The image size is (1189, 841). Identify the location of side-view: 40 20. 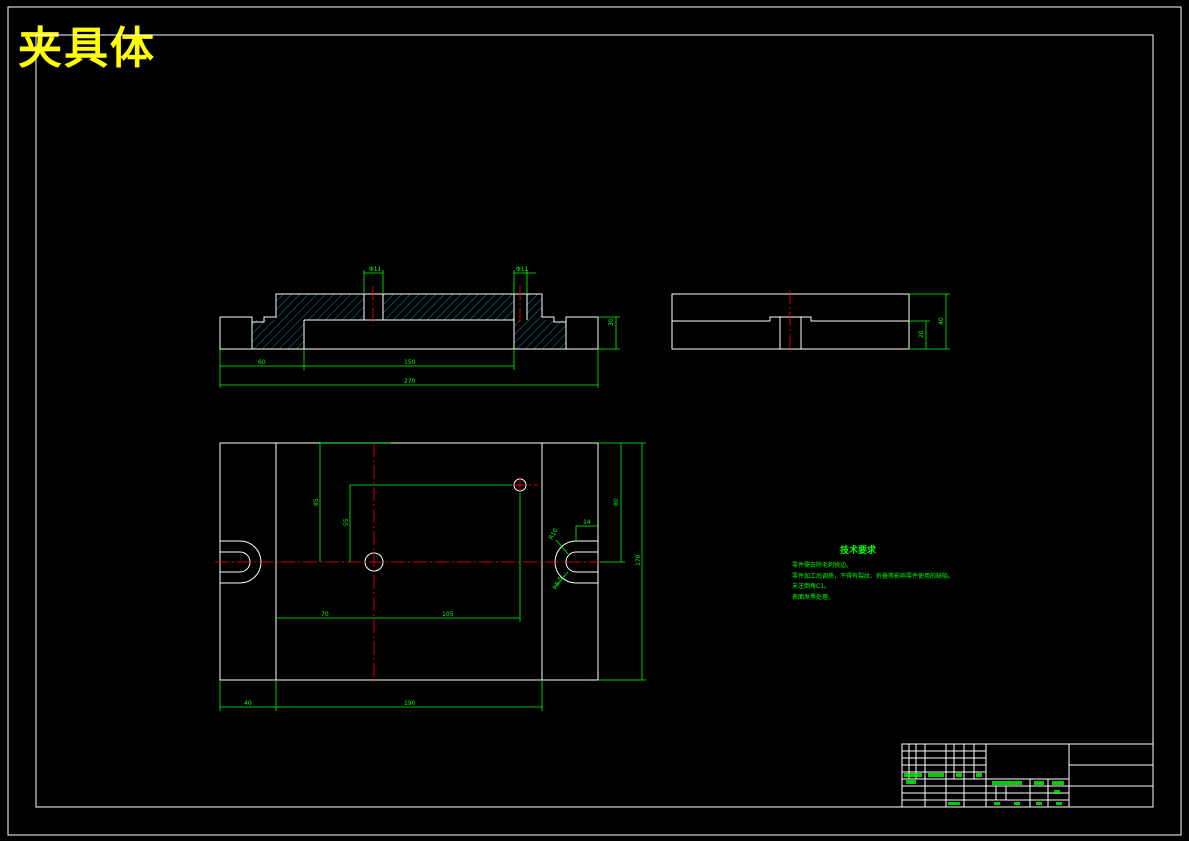
(810, 321).